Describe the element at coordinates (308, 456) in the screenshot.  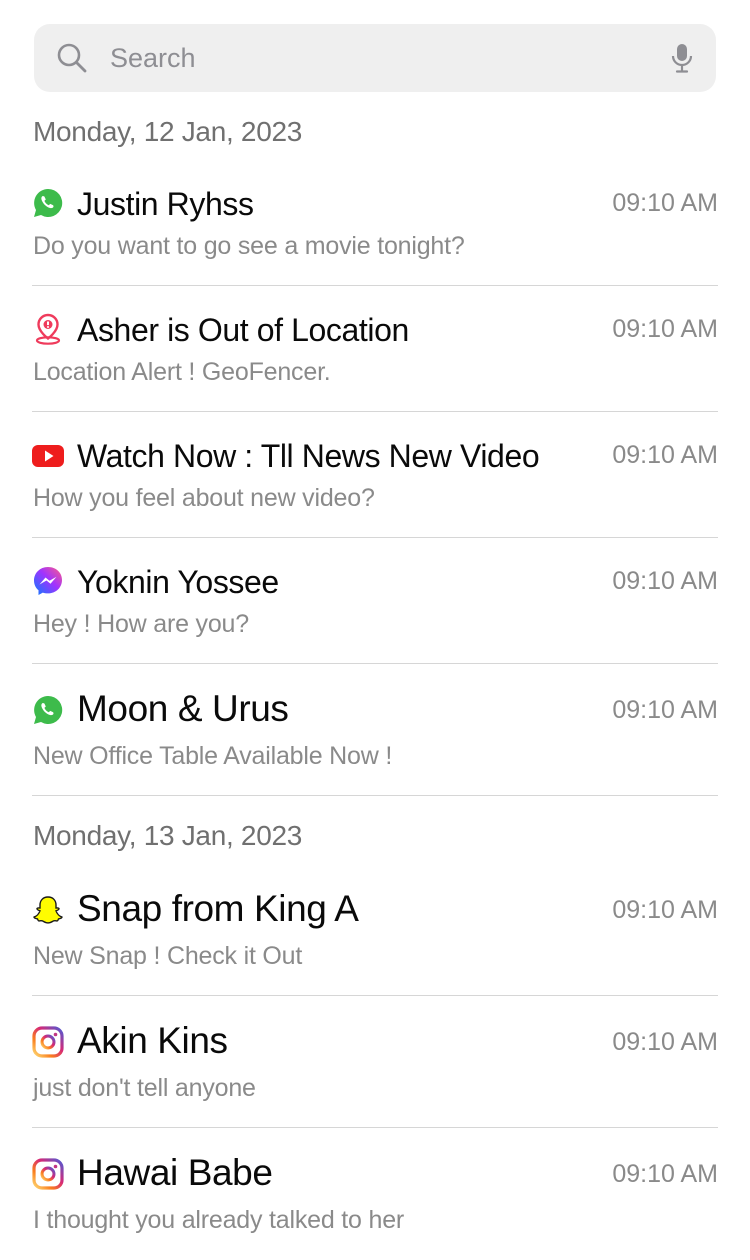
I see `notification-title: Watch Now : Tll News New Video` at that location.